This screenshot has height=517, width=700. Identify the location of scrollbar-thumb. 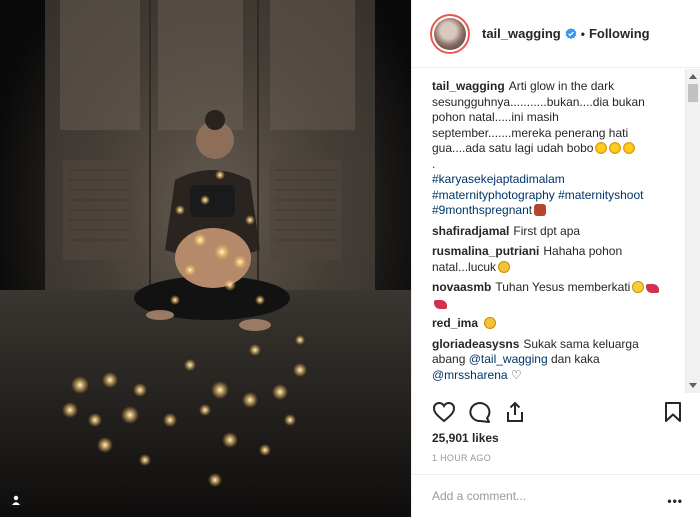
(693, 93).